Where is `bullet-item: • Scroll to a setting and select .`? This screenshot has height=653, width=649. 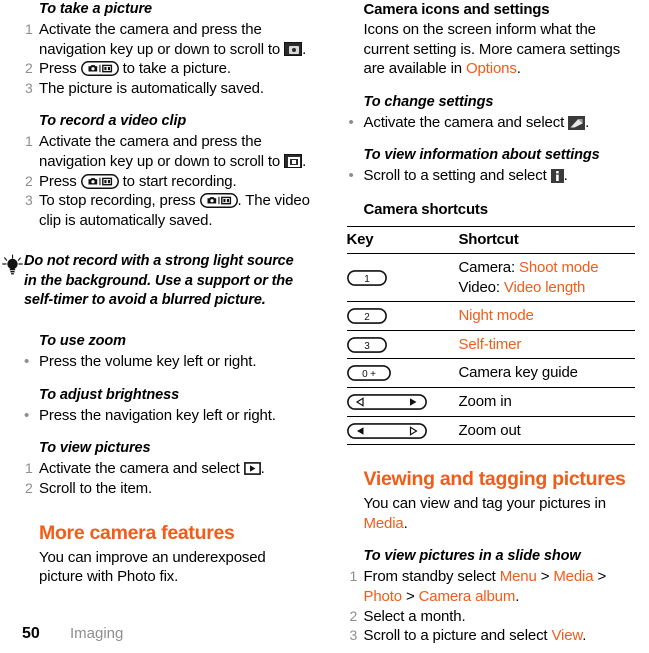 bullet-item: • Scroll to a setting and select . is located at coordinates (491, 176).